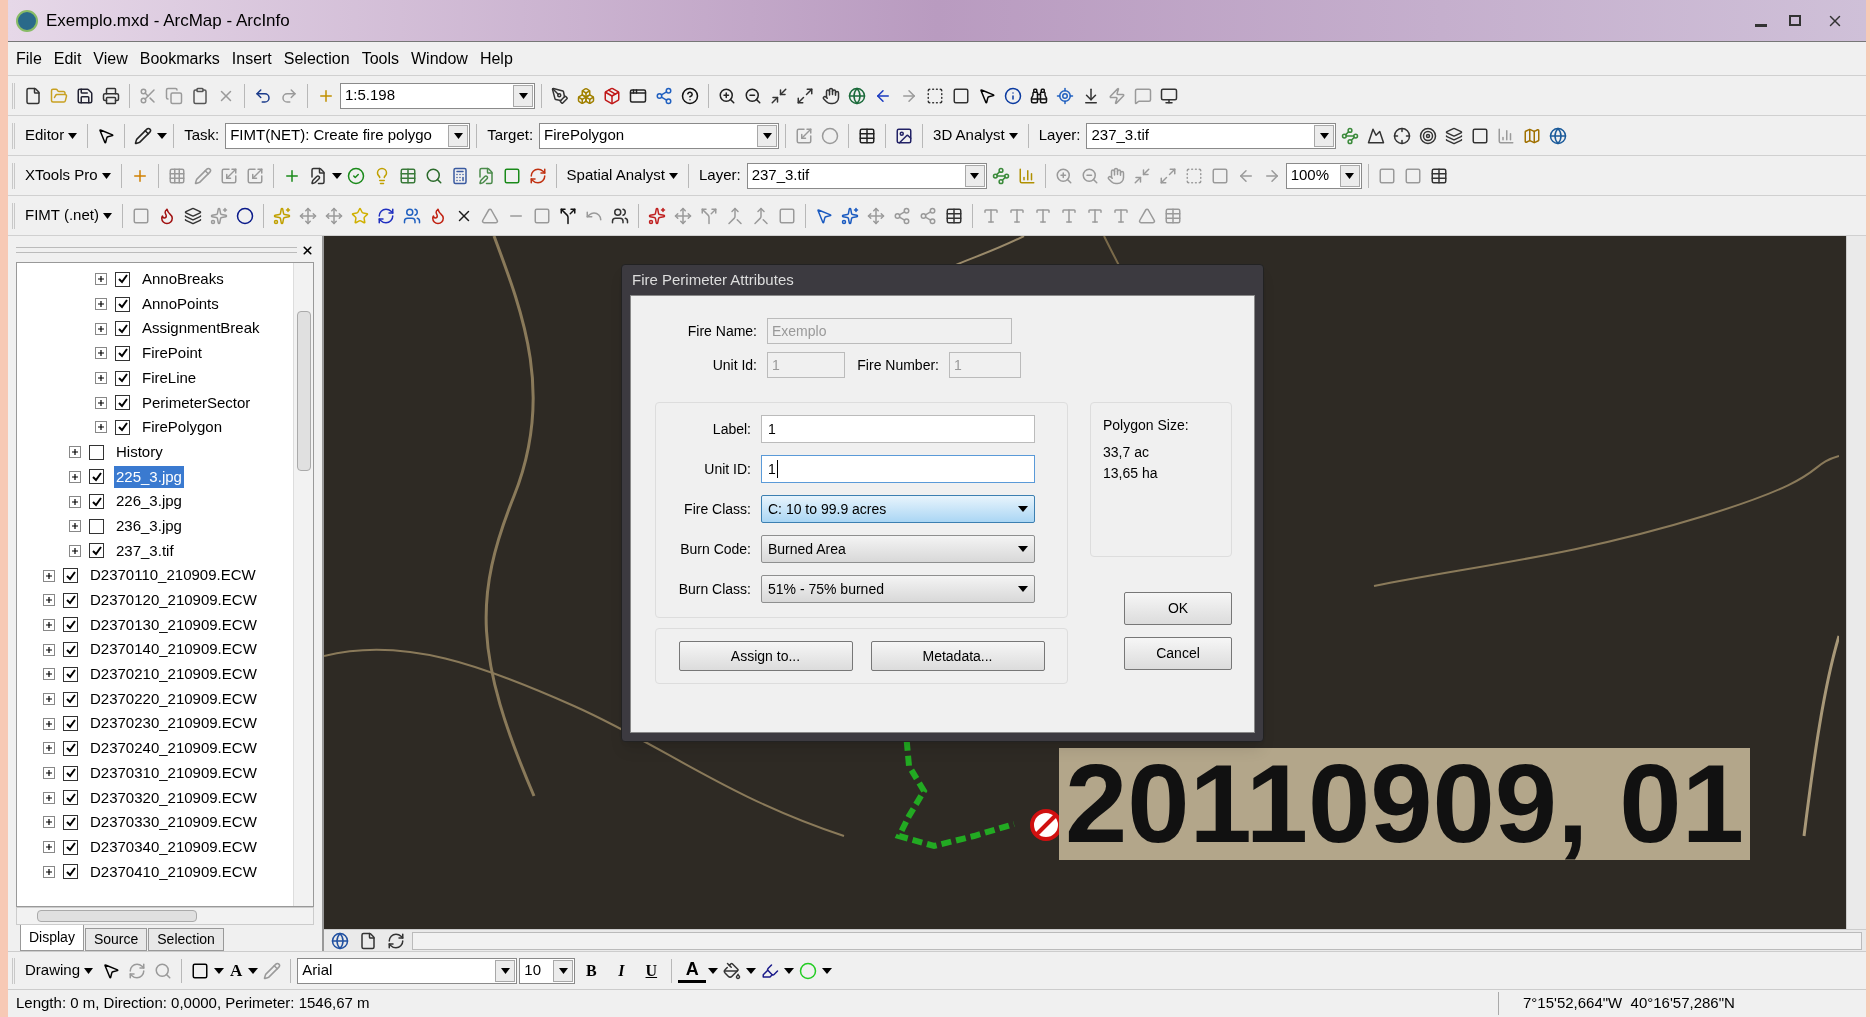  I want to click on dropdown: Burned Area, so click(898, 549).